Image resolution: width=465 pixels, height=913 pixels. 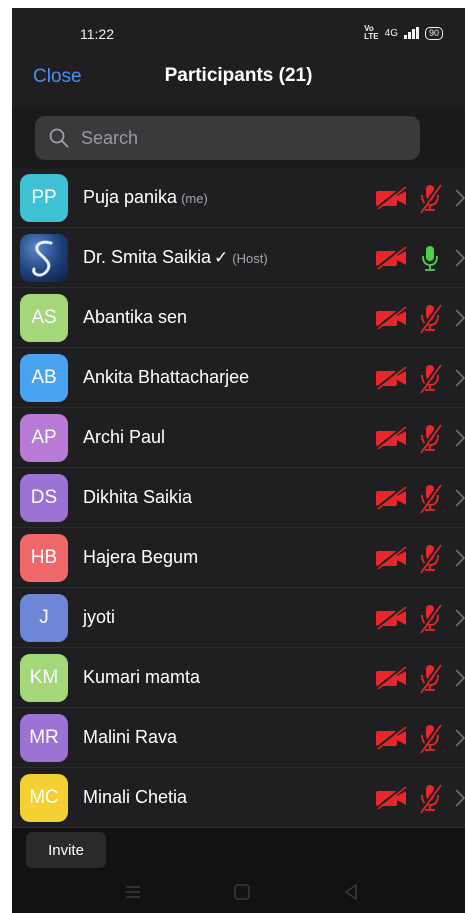 I want to click on participant-name-wrap: Puja panika (me), so click(x=145, y=197).